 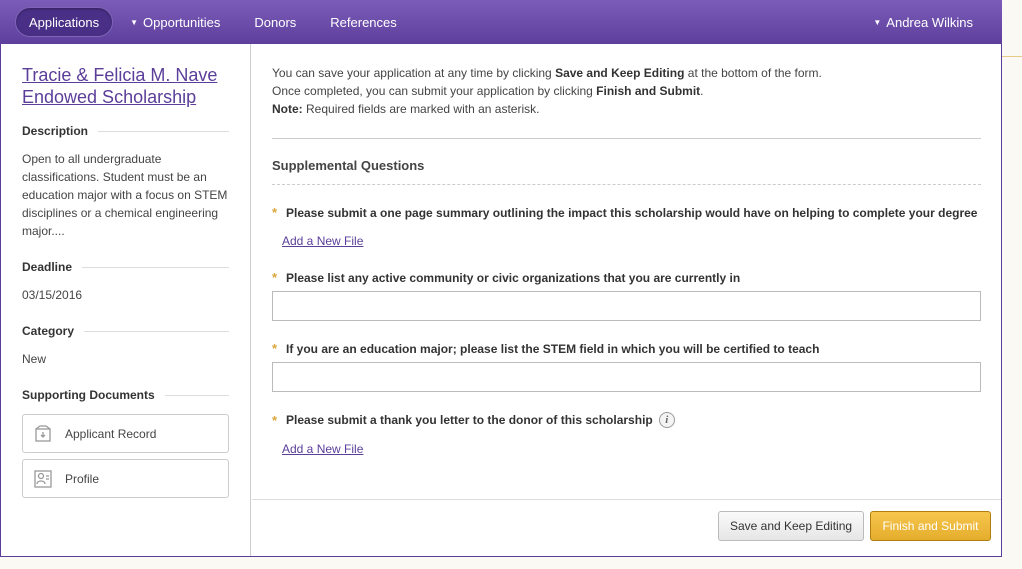 I want to click on applicant-record-button: Applicant Record, so click(x=125, y=433).